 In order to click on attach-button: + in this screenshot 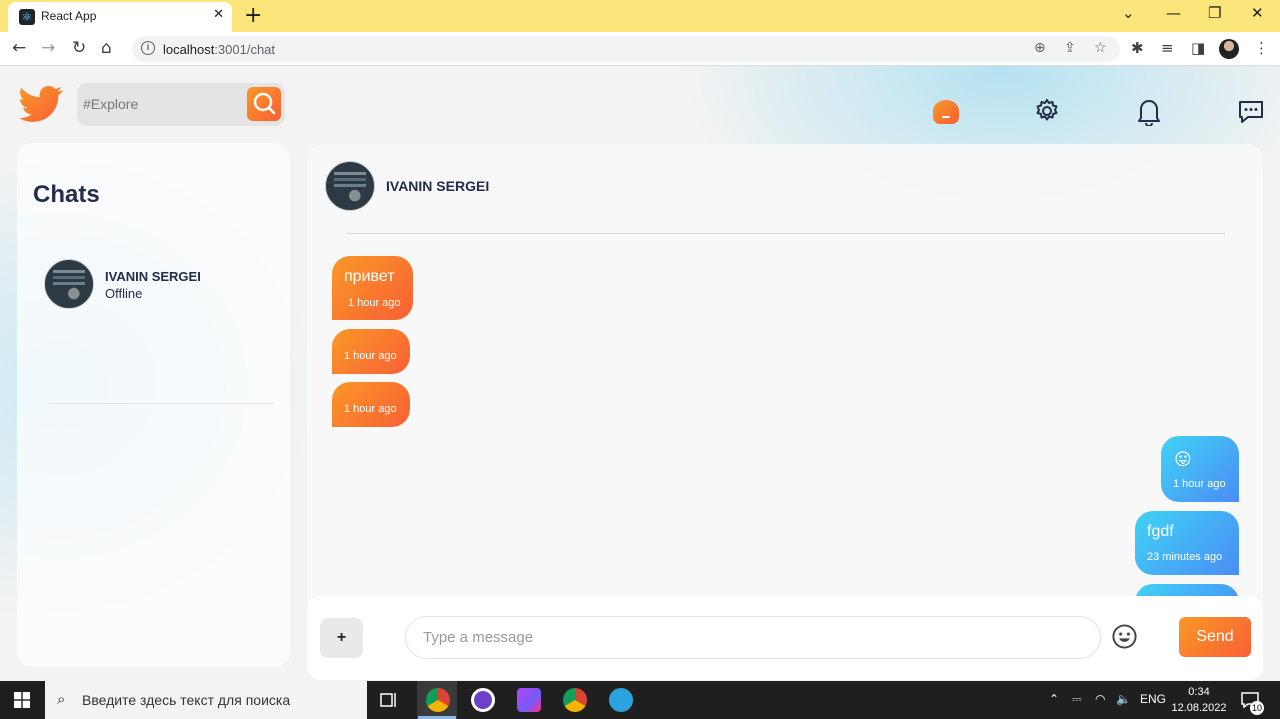, I will do `click(341, 638)`.